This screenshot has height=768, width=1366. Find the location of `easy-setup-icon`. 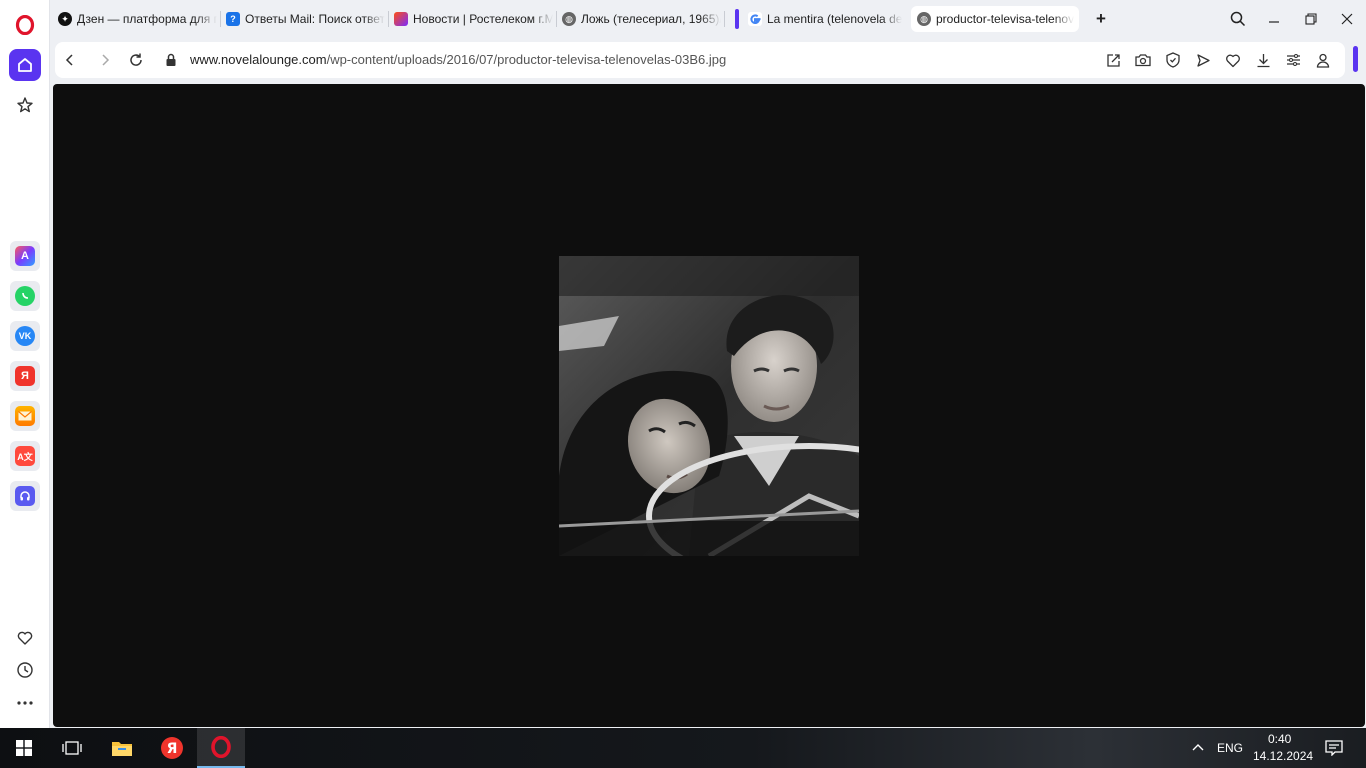

easy-setup-icon is located at coordinates (1293, 60).